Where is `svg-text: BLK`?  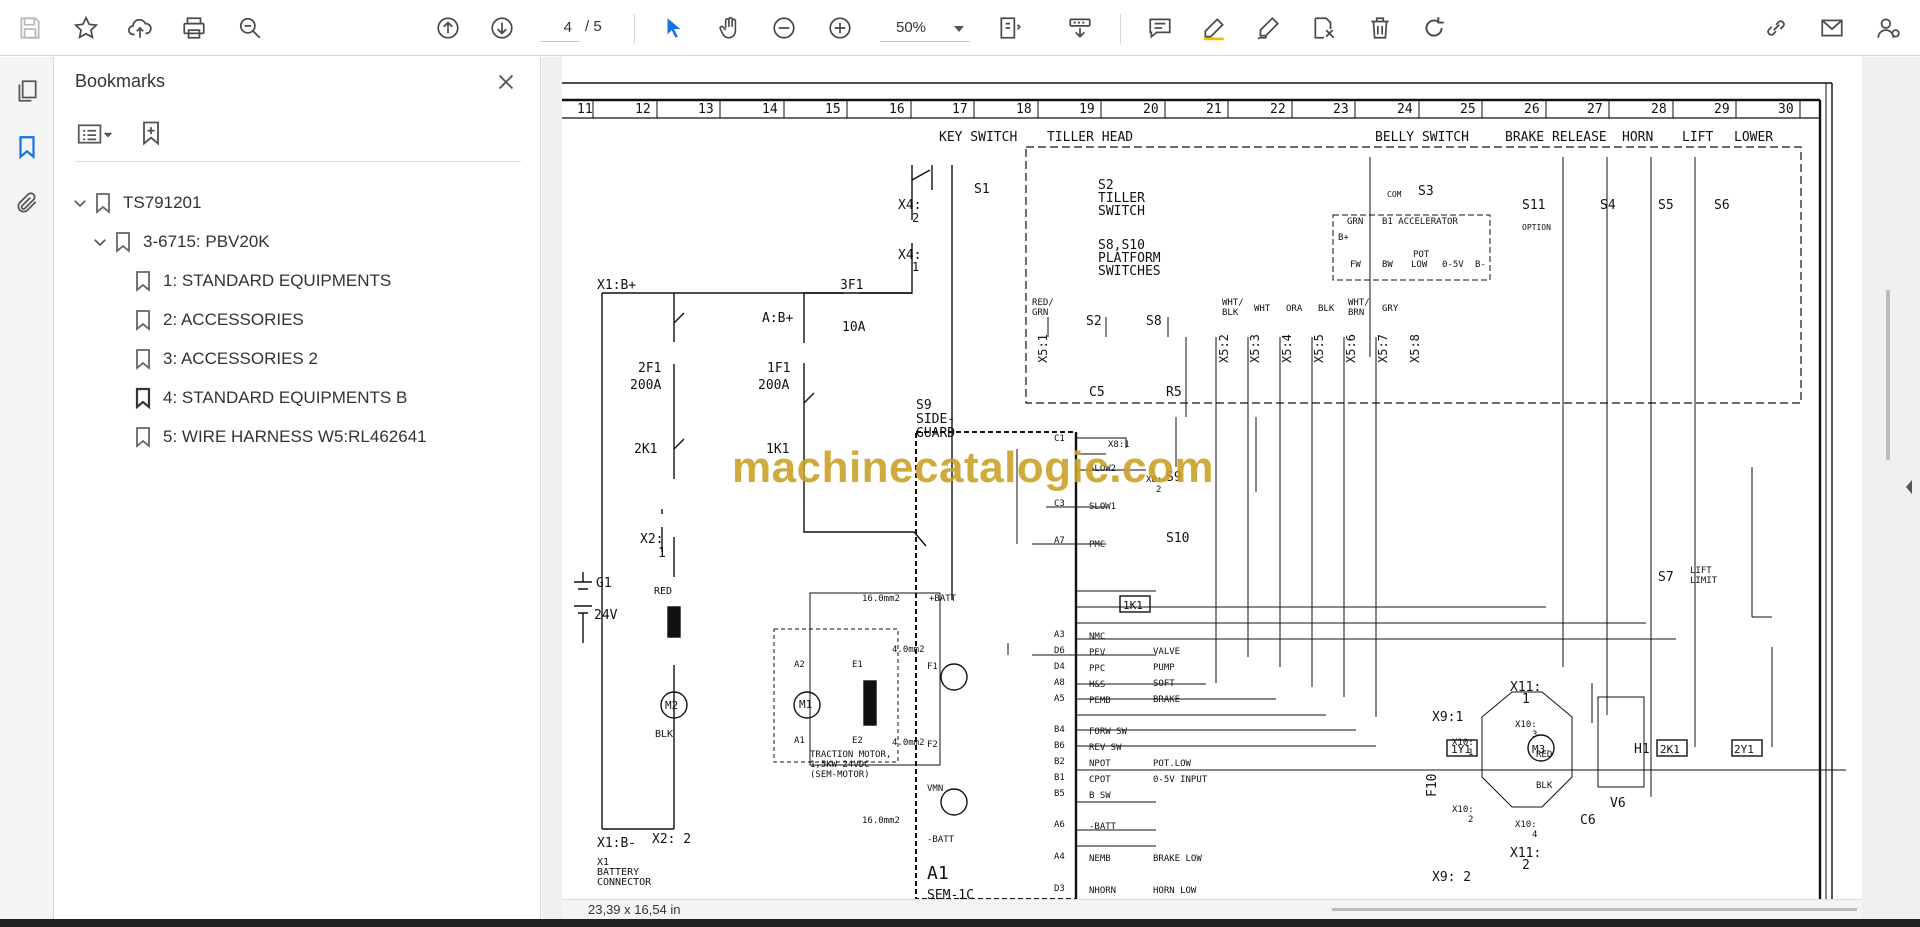 svg-text: BLK is located at coordinates (1230, 313).